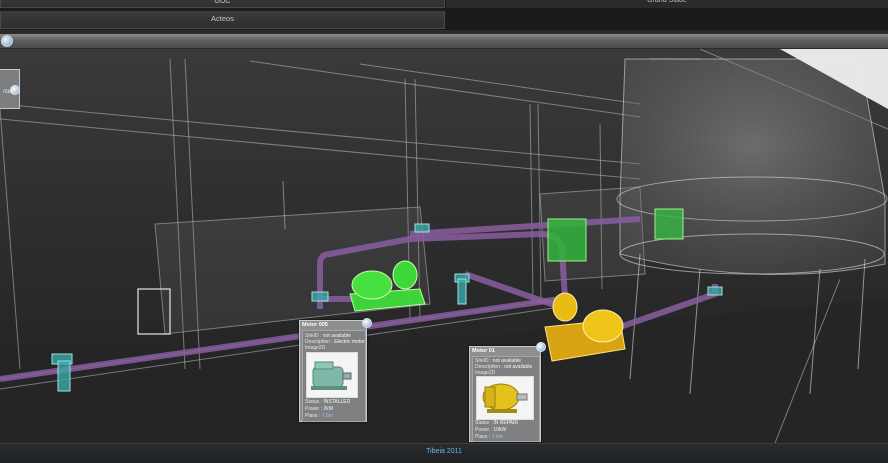 The image size is (888, 463). I want to click on tab-goc: GOC, so click(222, 4).